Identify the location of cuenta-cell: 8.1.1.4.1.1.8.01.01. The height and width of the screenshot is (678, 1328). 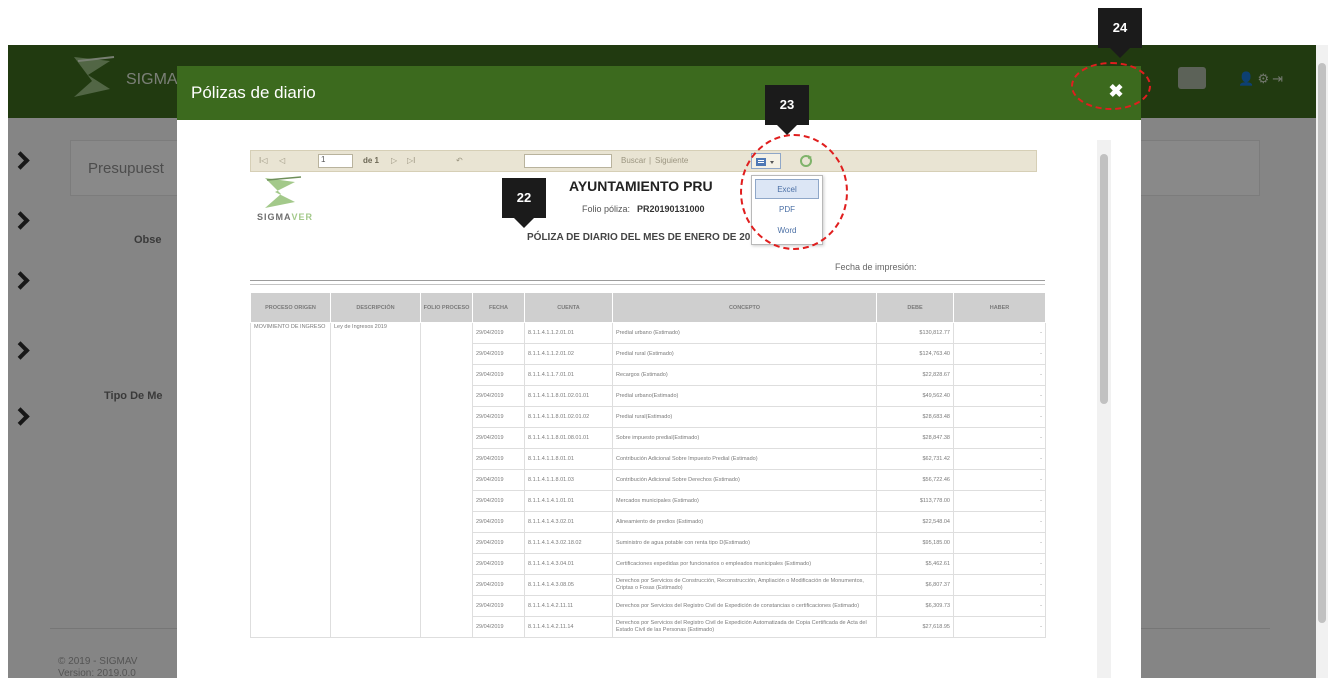
(568, 459).